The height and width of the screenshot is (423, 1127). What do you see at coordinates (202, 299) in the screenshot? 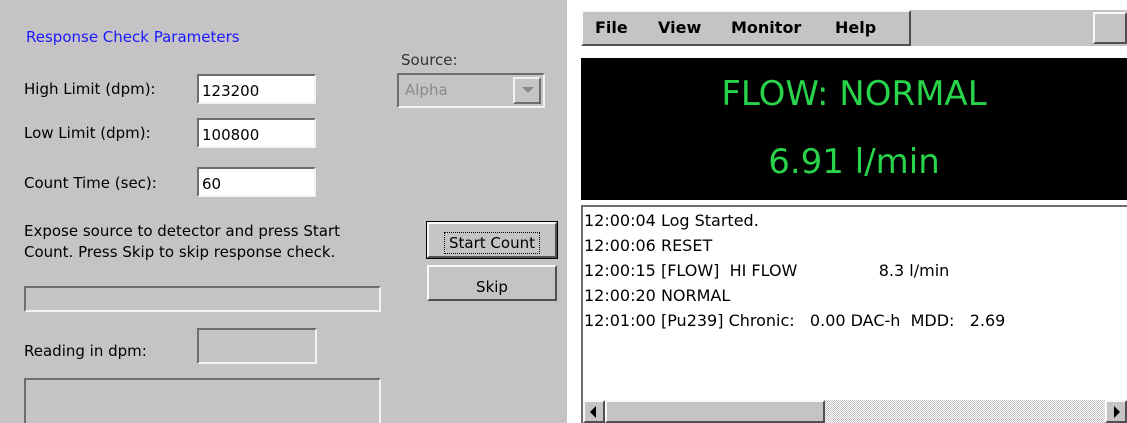
I see `progress-bar` at bounding box center [202, 299].